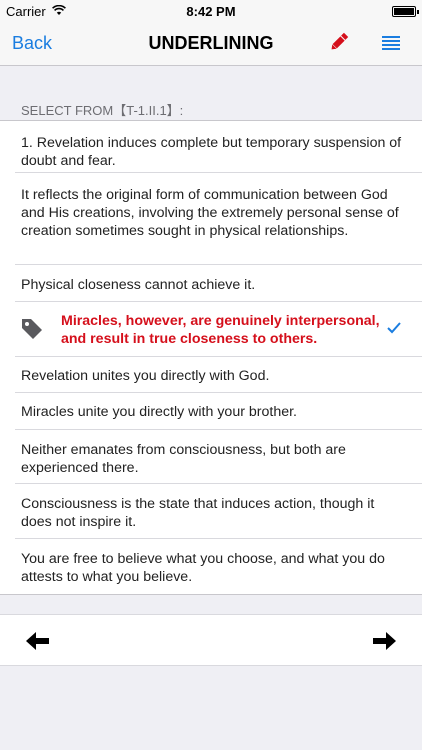 The width and height of the screenshot is (422, 750). Describe the element at coordinates (339, 42) in the screenshot. I see `pencil-icon` at that location.